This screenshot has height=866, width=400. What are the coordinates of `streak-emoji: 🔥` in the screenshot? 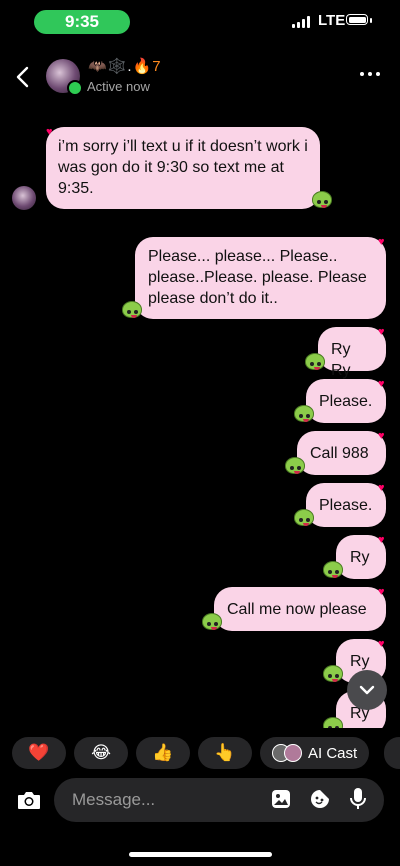 It's located at (142, 66).